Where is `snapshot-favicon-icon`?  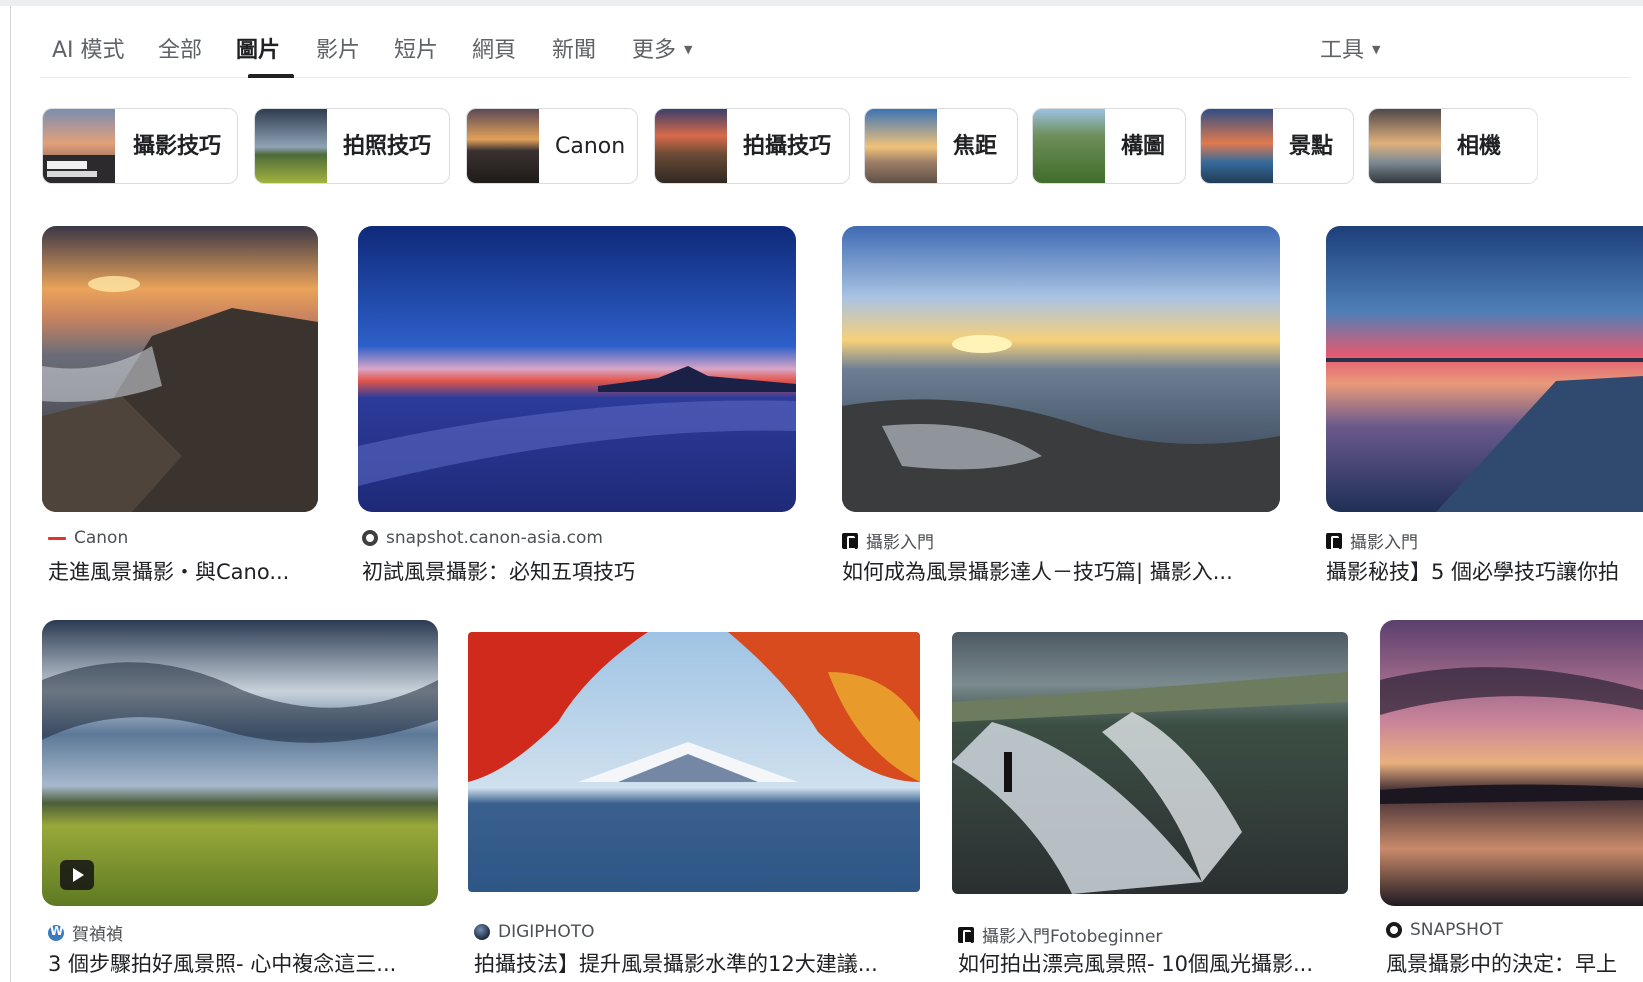
snapshot-favicon-icon is located at coordinates (1394, 930).